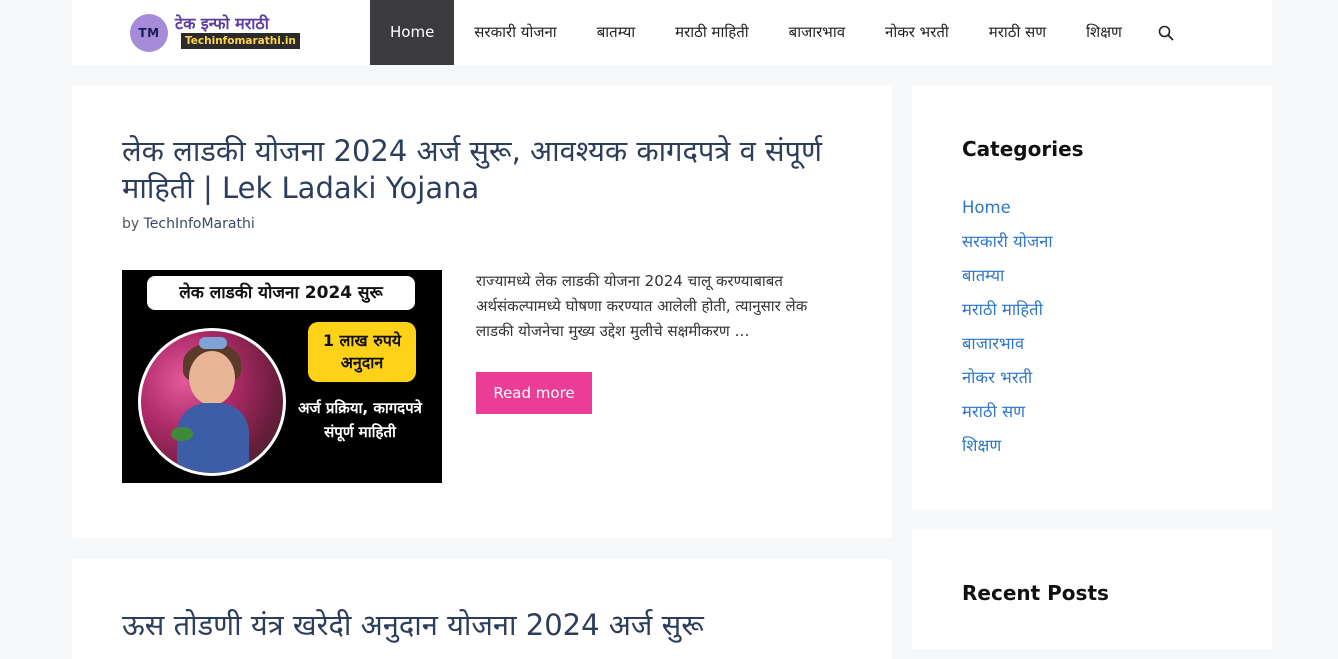 The width and height of the screenshot is (1338, 659). Describe the element at coordinates (1017, 32) in the screenshot. I see `nav-item-festivals: मराठी सण` at that location.